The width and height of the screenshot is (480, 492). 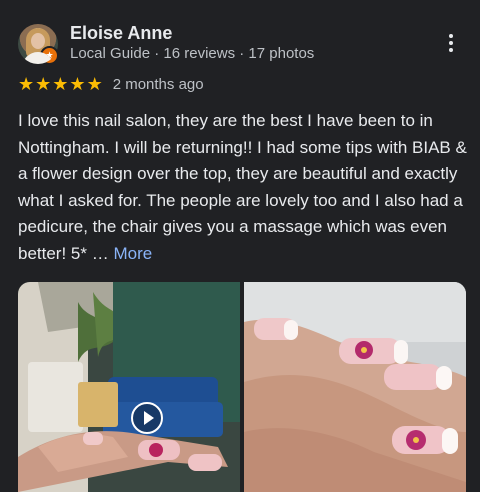 What do you see at coordinates (111, 84) in the screenshot?
I see `star-rating: ★ ★ ★ ★ ★ 2 months ago` at bounding box center [111, 84].